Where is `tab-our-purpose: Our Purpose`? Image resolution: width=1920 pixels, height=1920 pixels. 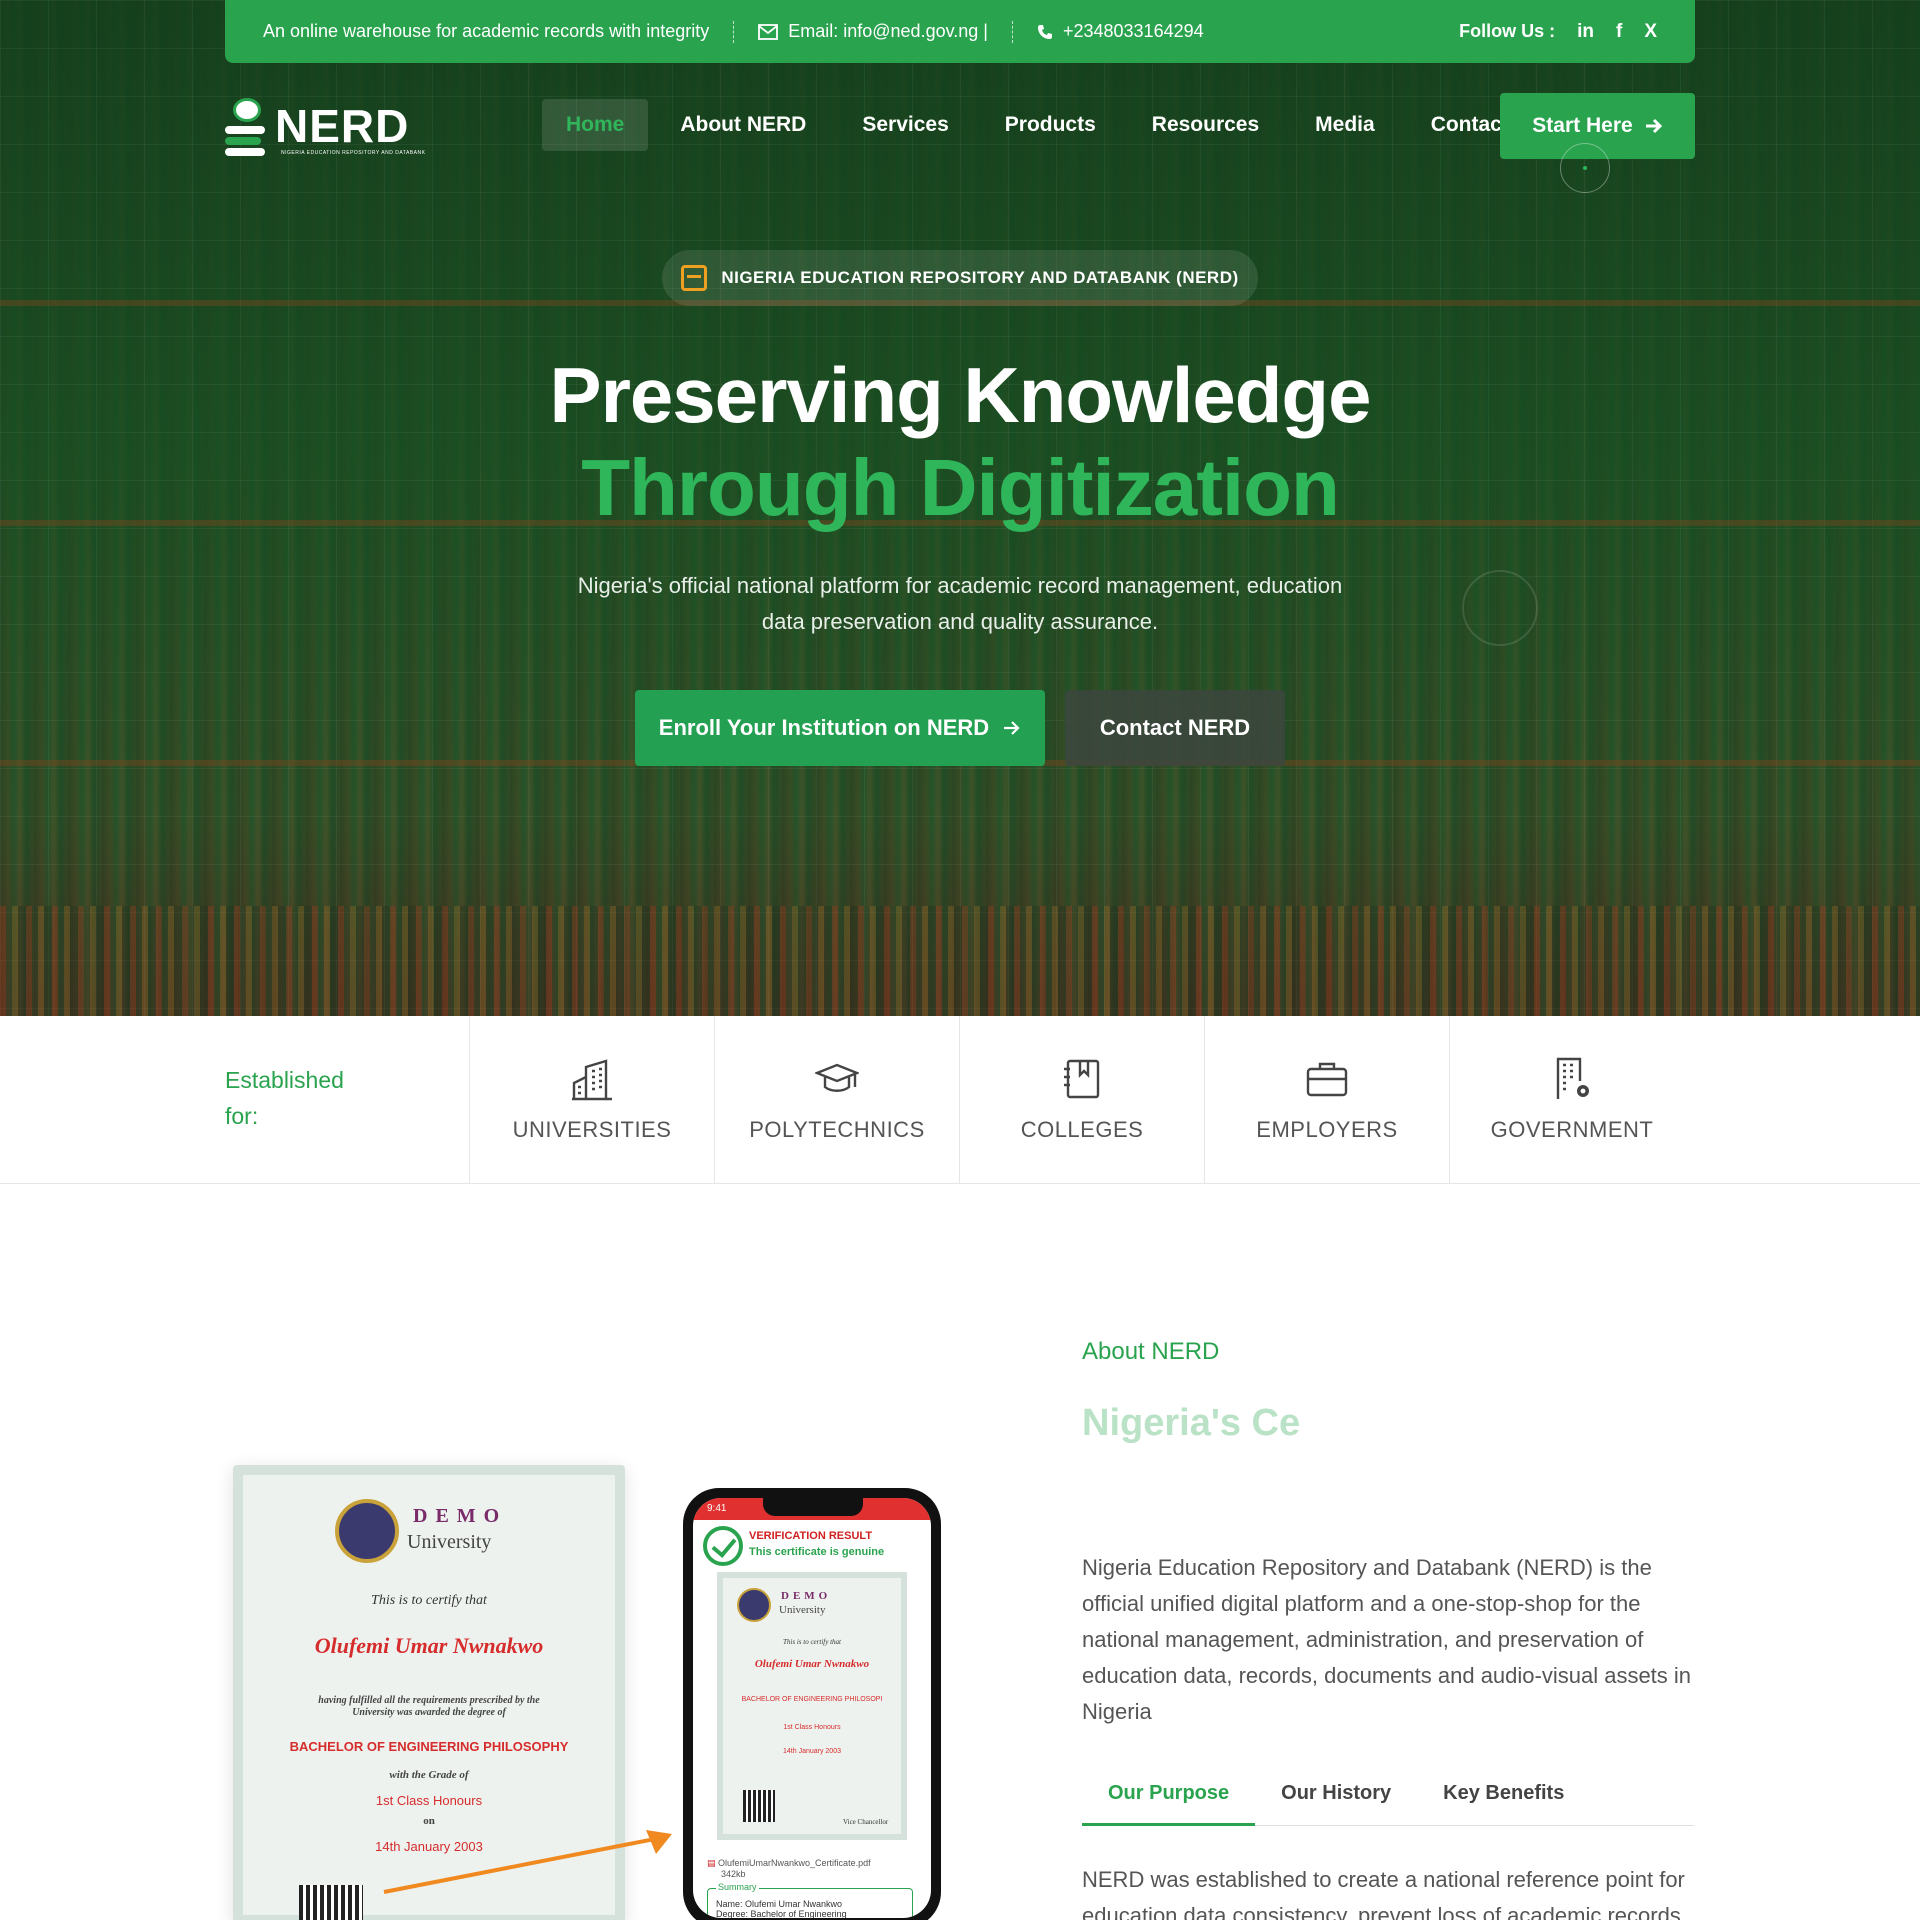 tab-our-purpose: Our Purpose is located at coordinates (1169, 1798).